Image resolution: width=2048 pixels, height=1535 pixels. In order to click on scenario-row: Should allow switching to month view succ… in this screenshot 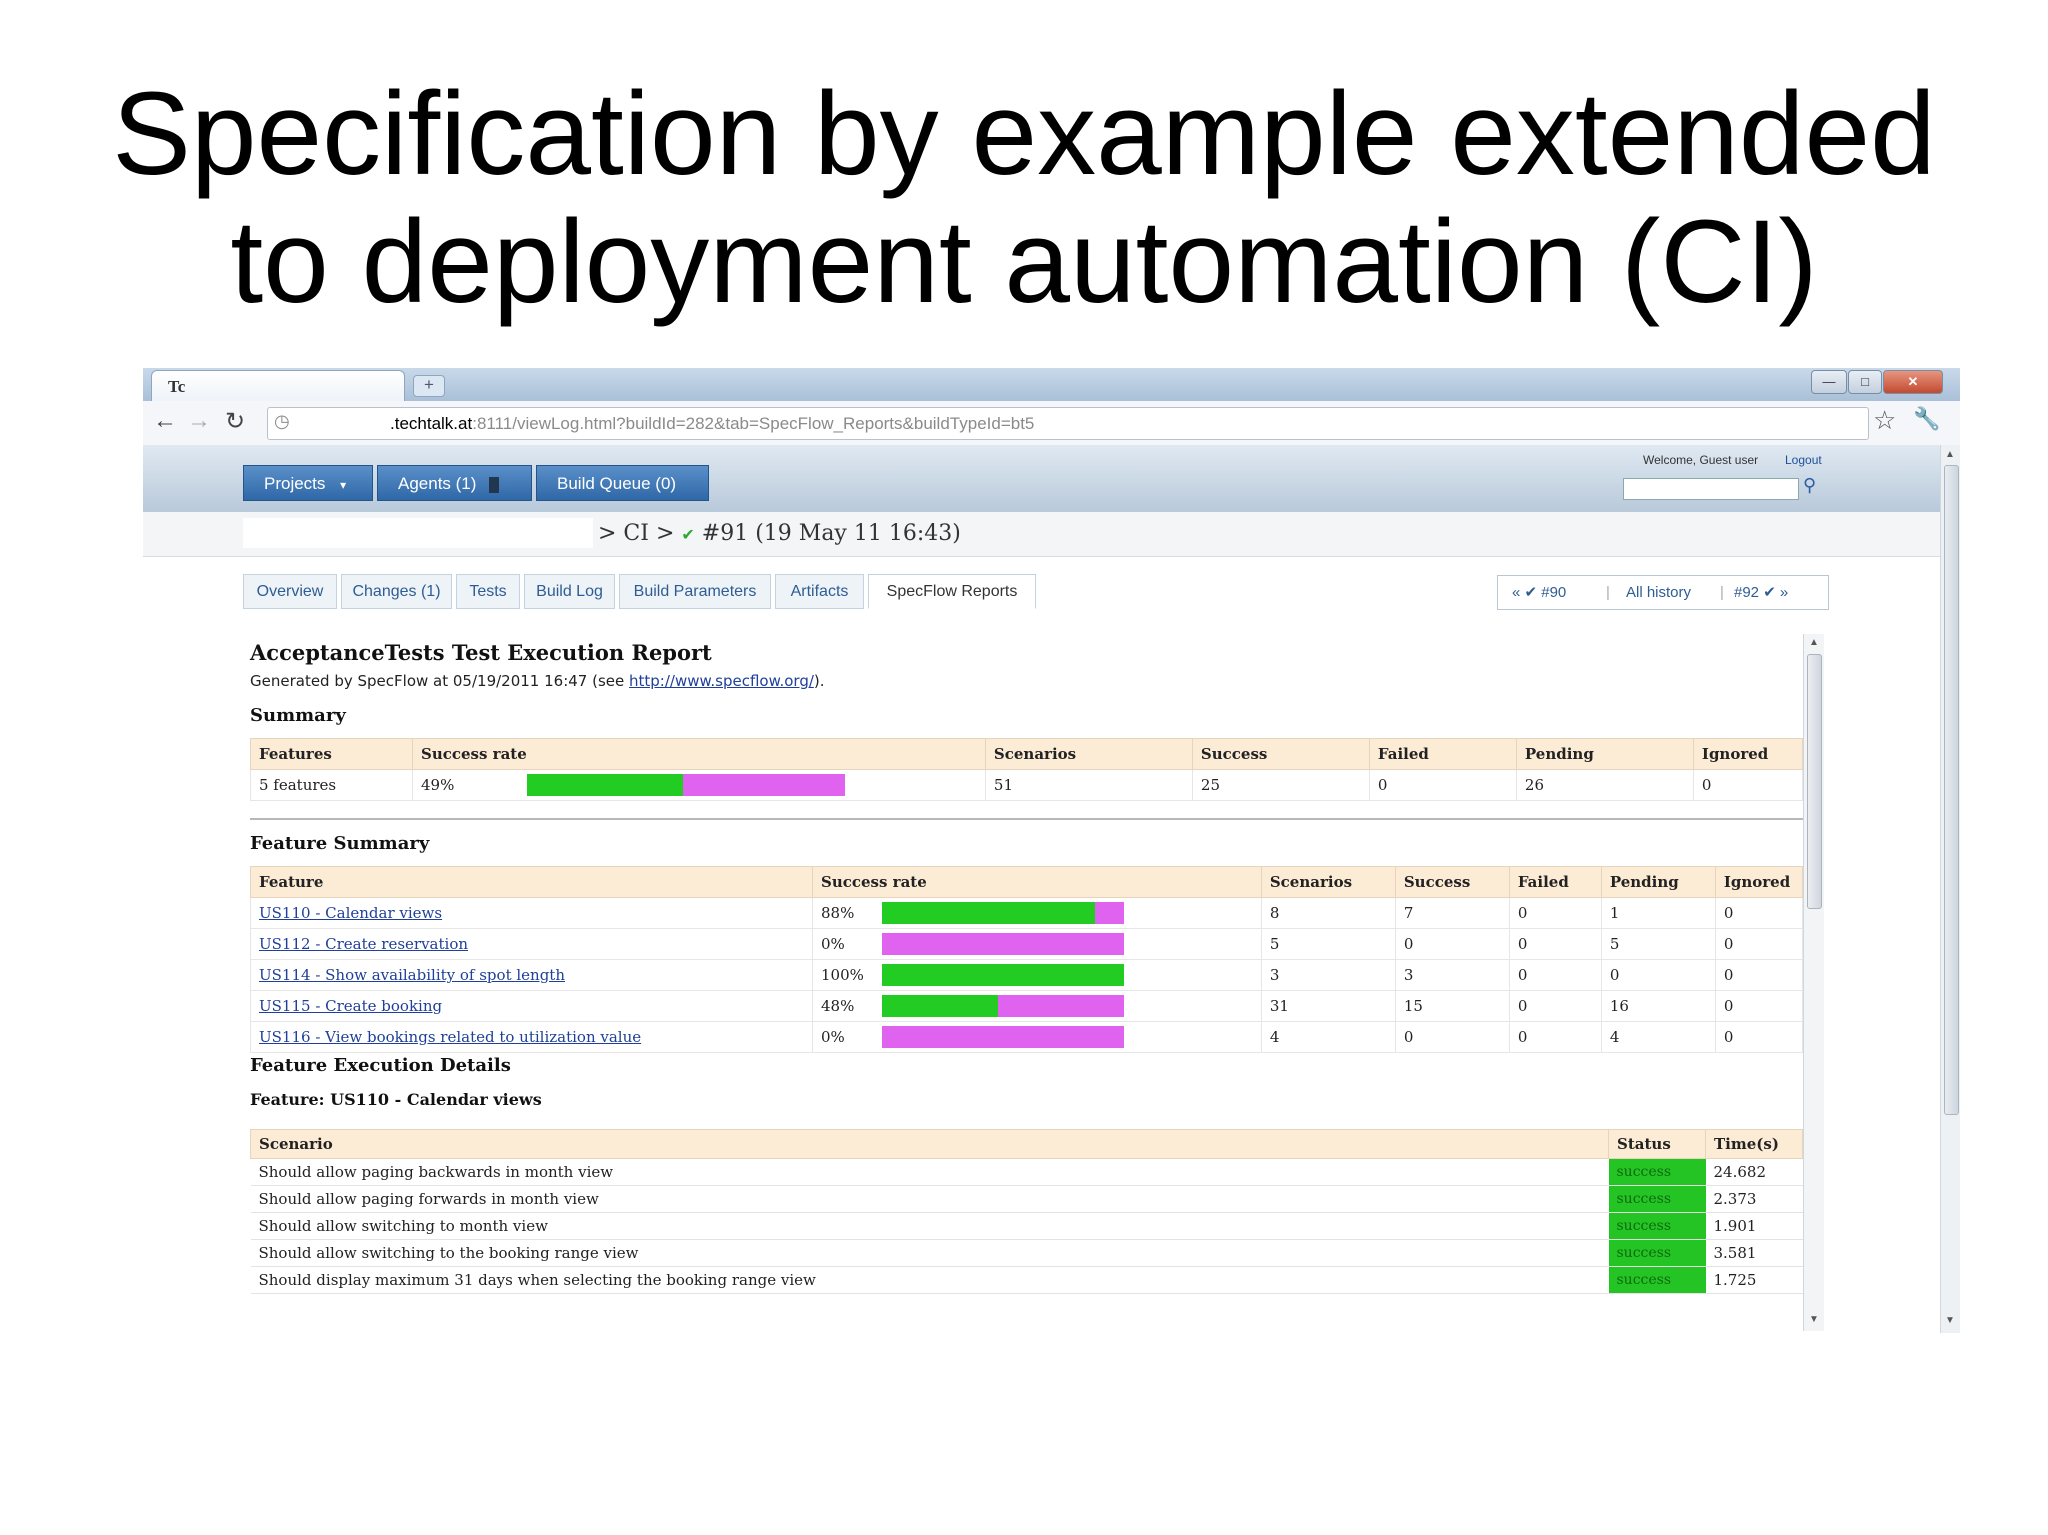, I will do `click(1026, 1226)`.